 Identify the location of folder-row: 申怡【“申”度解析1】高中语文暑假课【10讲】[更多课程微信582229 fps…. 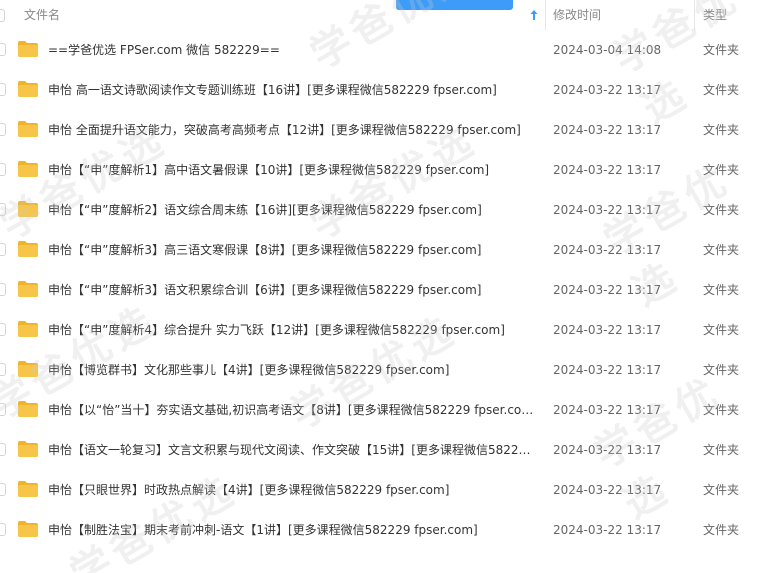
(382, 170).